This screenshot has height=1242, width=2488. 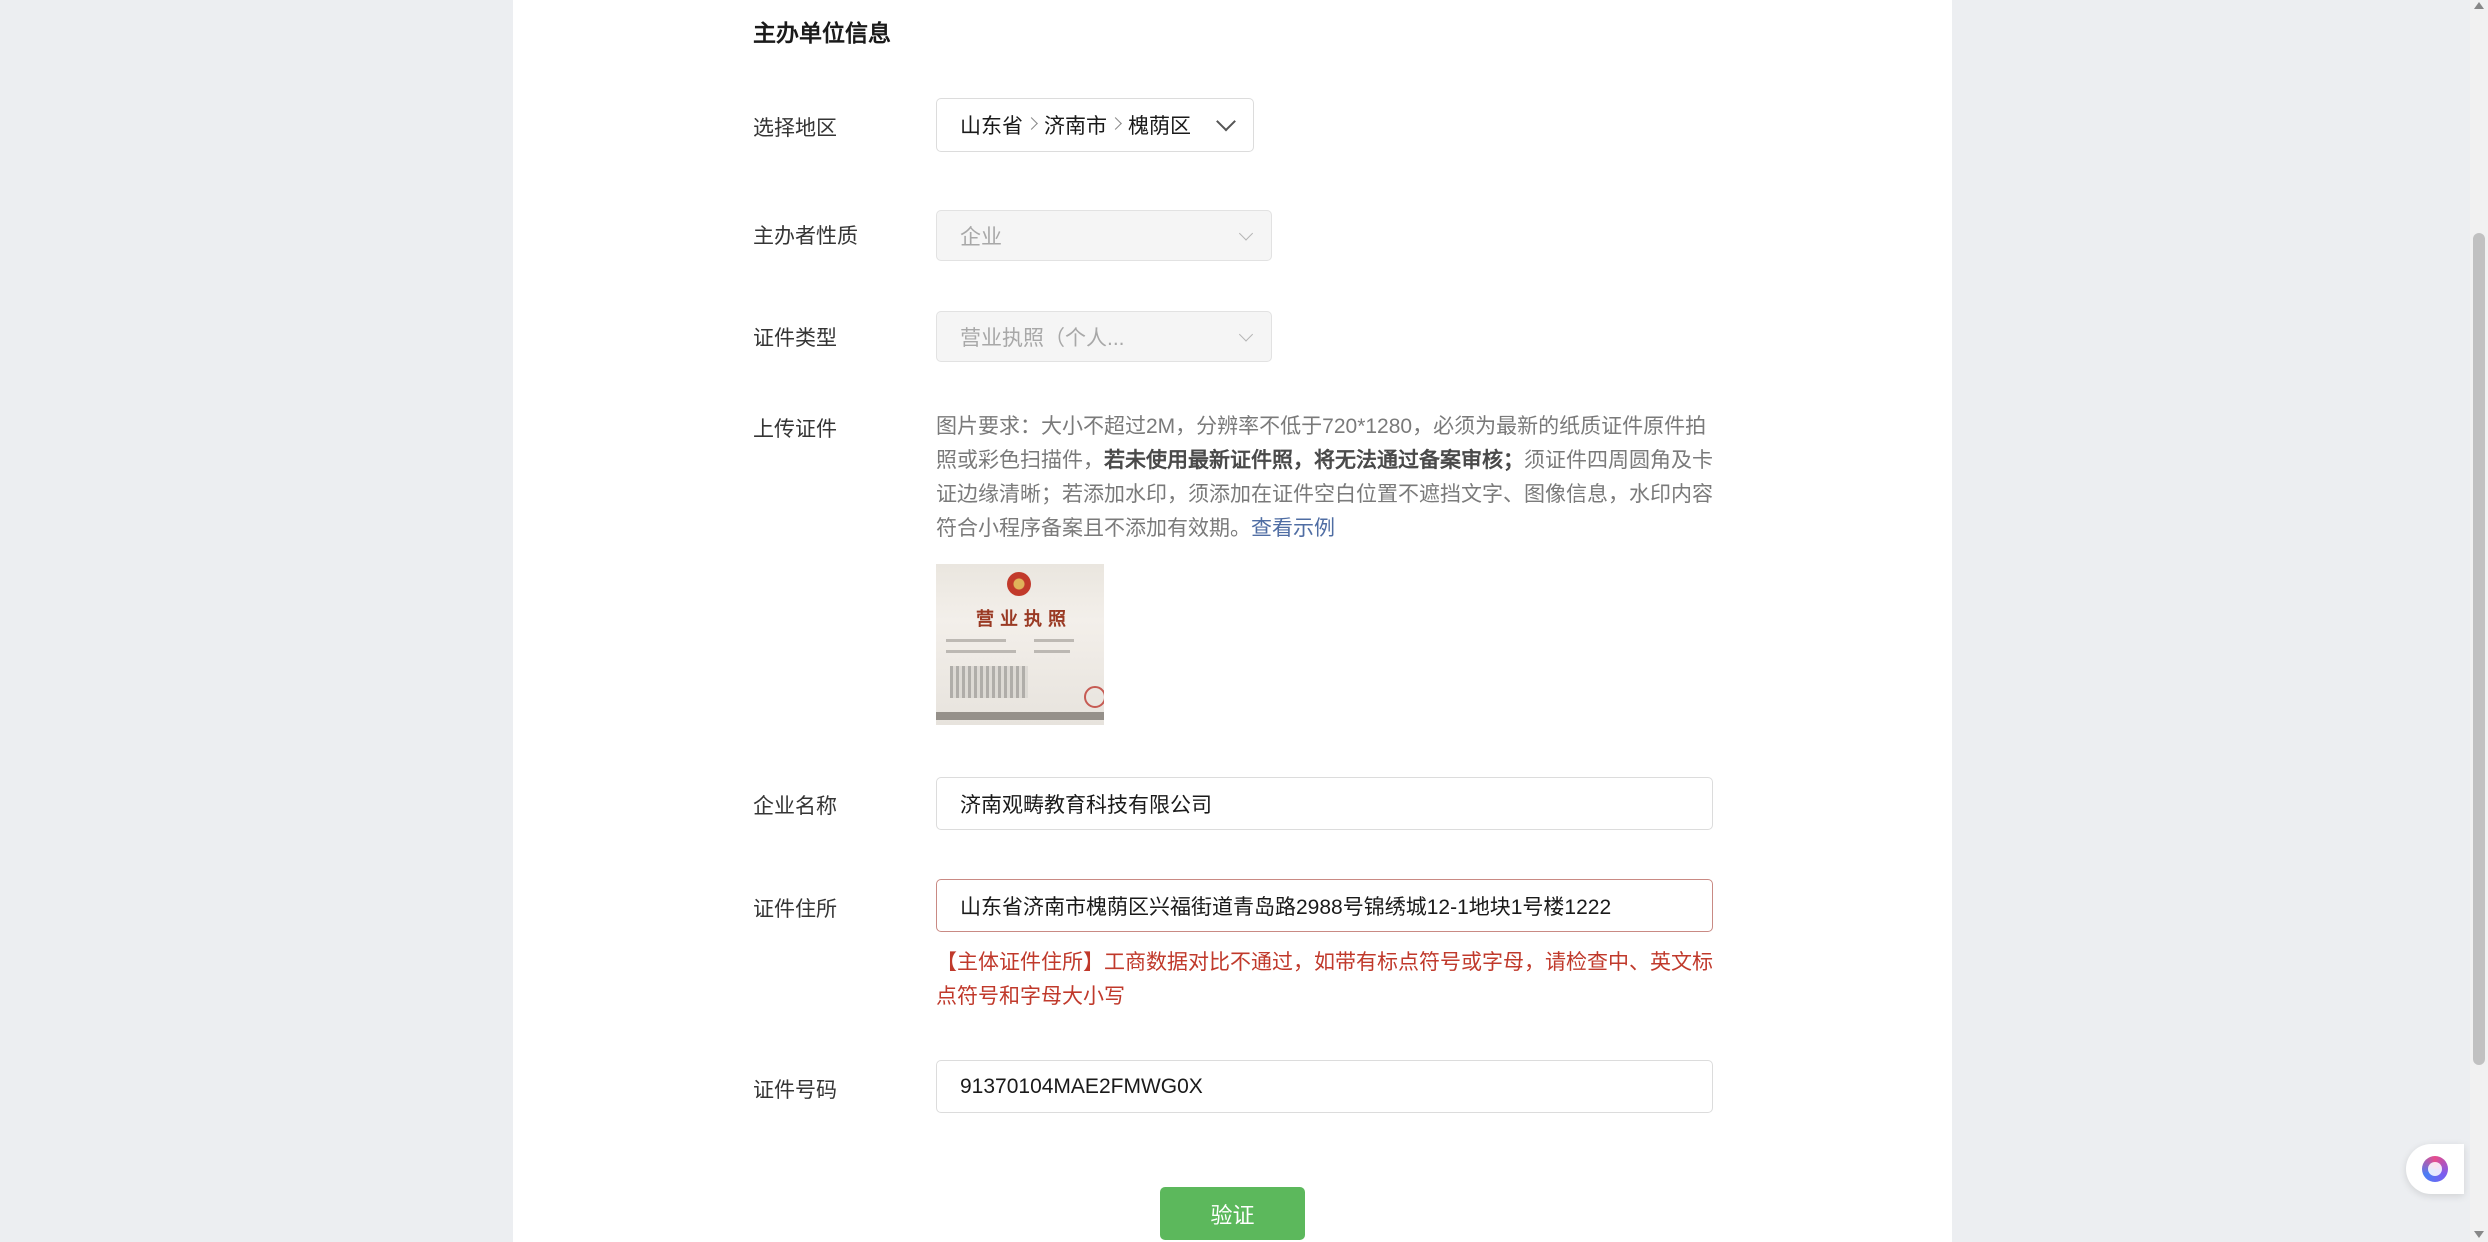 What do you see at coordinates (795, 338) in the screenshot?
I see `cert-type-label: 证件类型` at bounding box center [795, 338].